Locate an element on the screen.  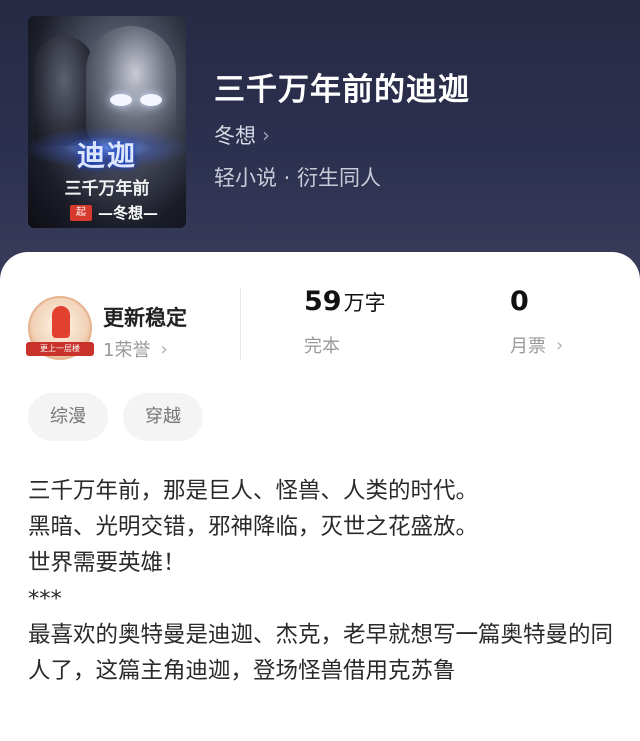
word-count-value: 59 is located at coordinates (323, 301).